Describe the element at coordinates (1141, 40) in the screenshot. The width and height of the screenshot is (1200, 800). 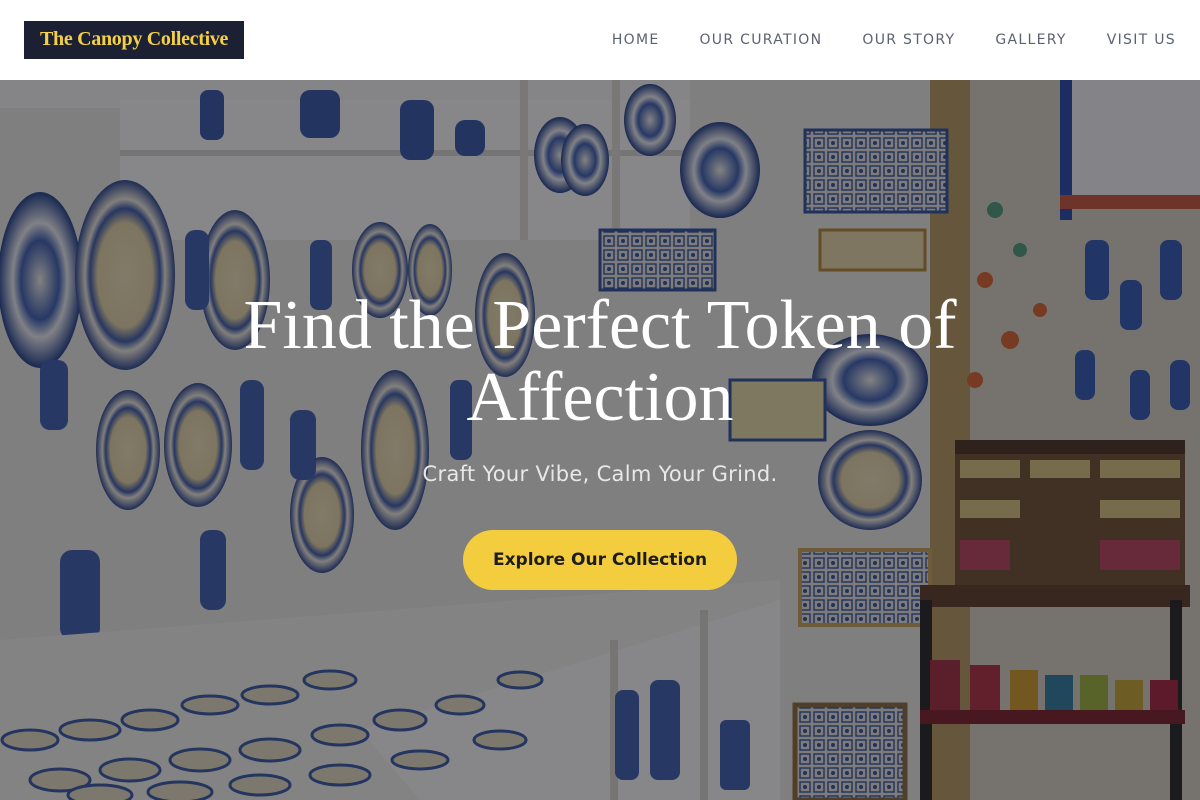
I see `nav-visit-us: VISIT US` at that location.